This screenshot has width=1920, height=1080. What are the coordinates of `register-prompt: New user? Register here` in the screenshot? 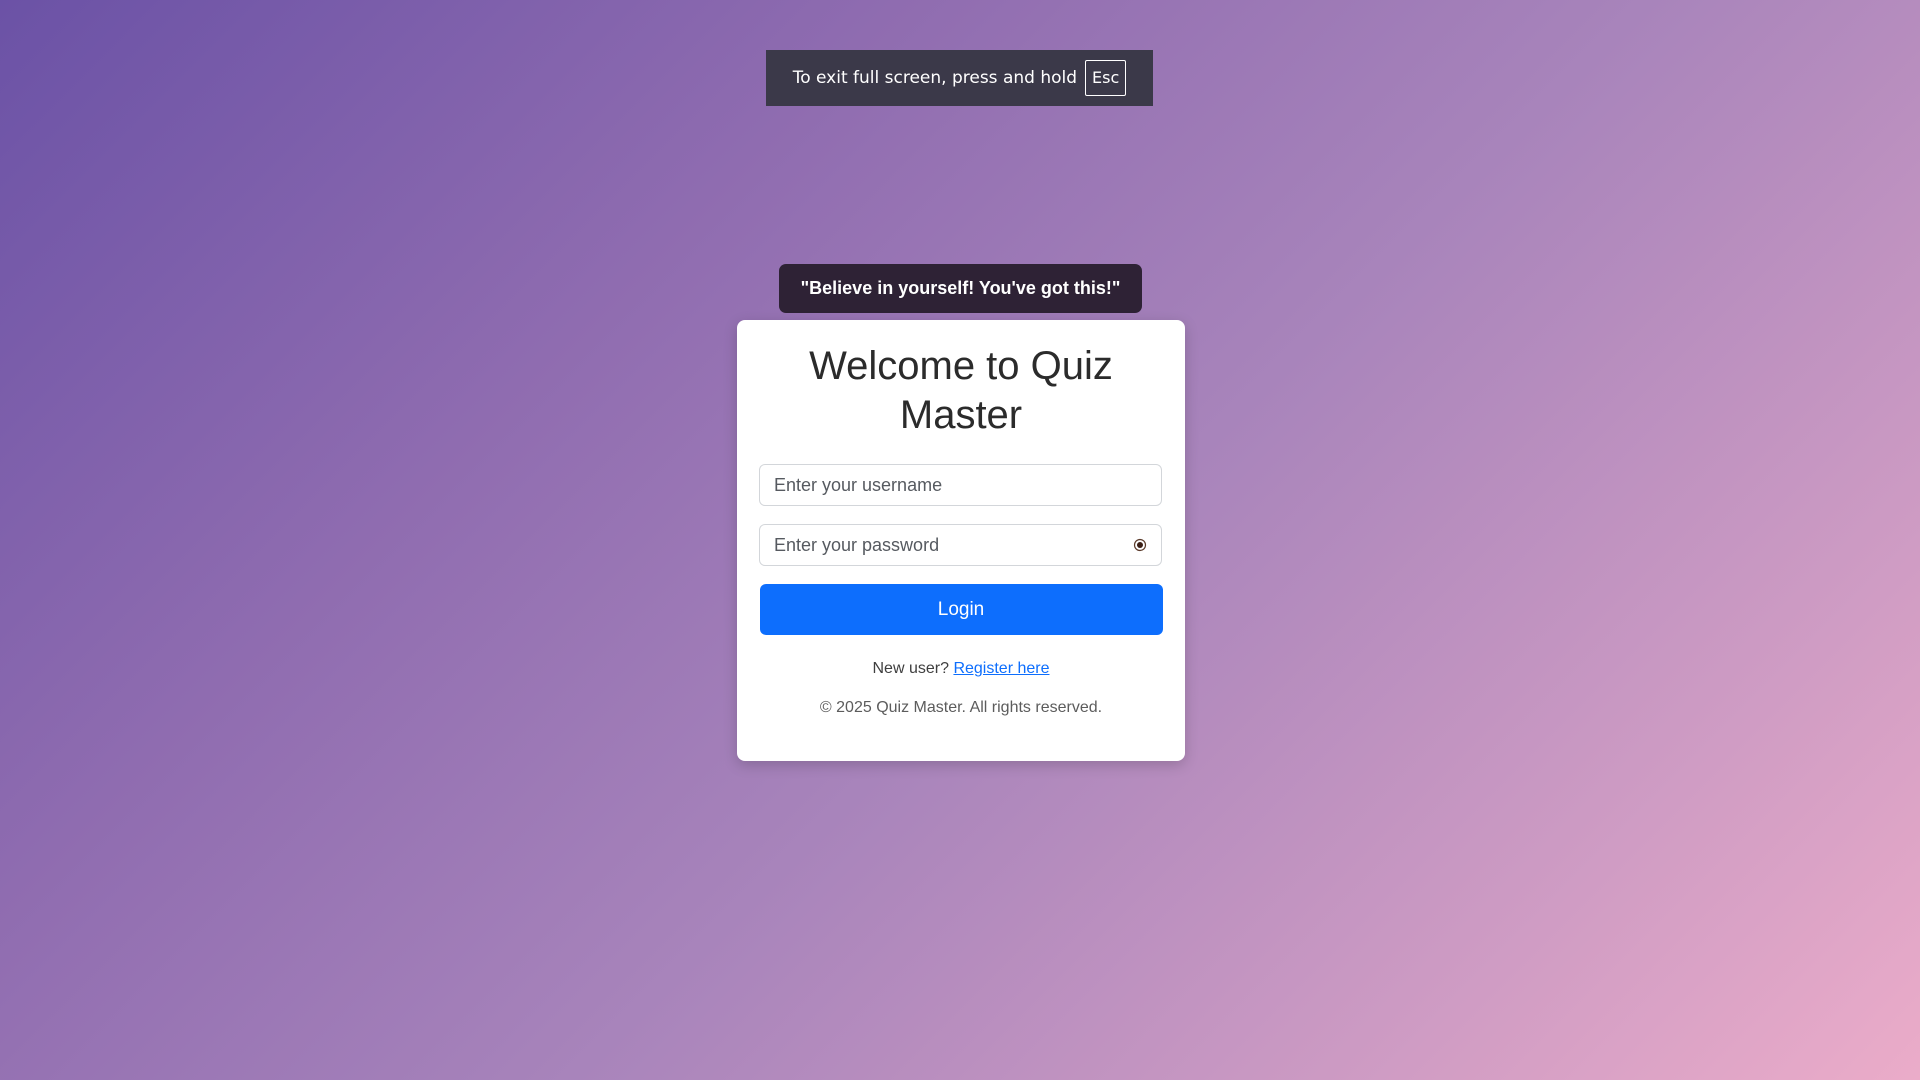 It's located at (961, 669).